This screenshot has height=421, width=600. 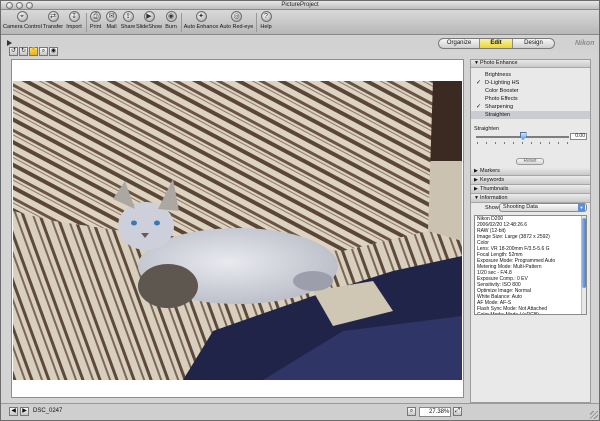 What do you see at coordinates (22, 16) in the screenshot?
I see `camera-control-icon: ⌖` at bounding box center [22, 16].